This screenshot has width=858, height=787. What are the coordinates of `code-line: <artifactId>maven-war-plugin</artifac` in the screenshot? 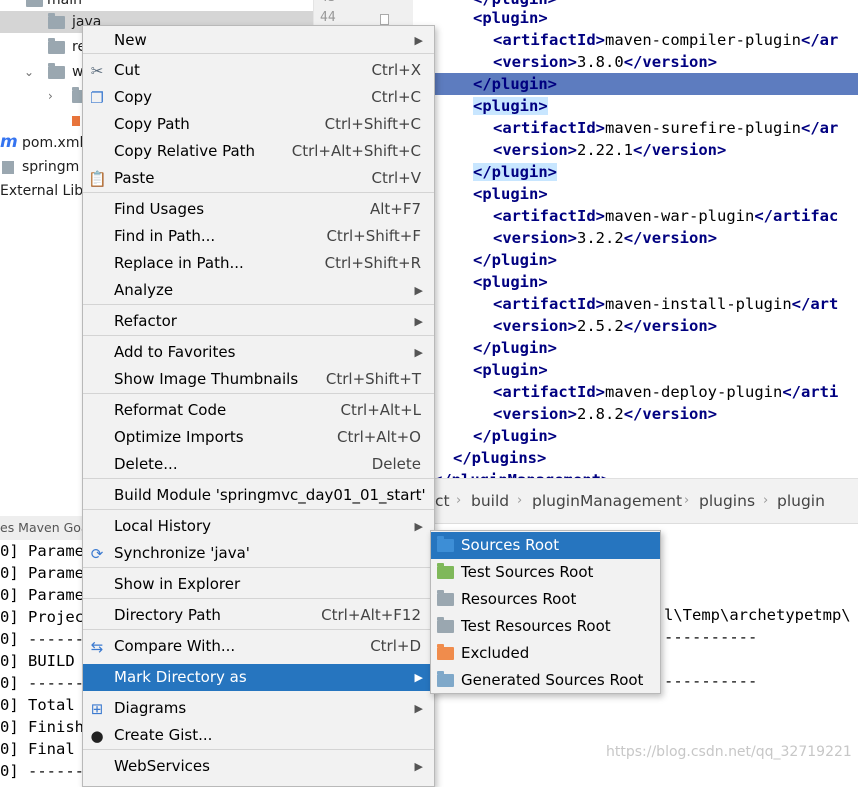 It's located at (635, 216).